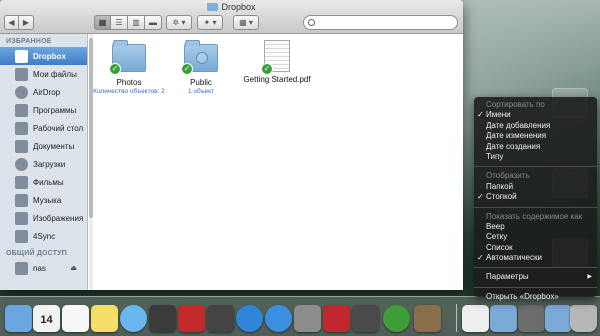 This screenshot has width=600, height=336. Describe the element at coordinates (531, 318) in the screenshot. I see `dropbox-stack-dock-icon` at that location.